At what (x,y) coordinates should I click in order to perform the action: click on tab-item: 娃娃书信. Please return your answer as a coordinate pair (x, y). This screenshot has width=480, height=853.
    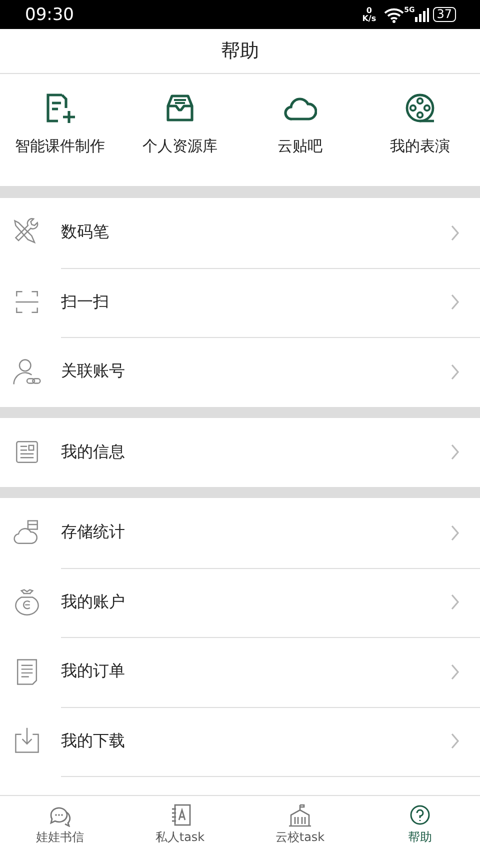
    Looking at the image, I should click on (60, 824).